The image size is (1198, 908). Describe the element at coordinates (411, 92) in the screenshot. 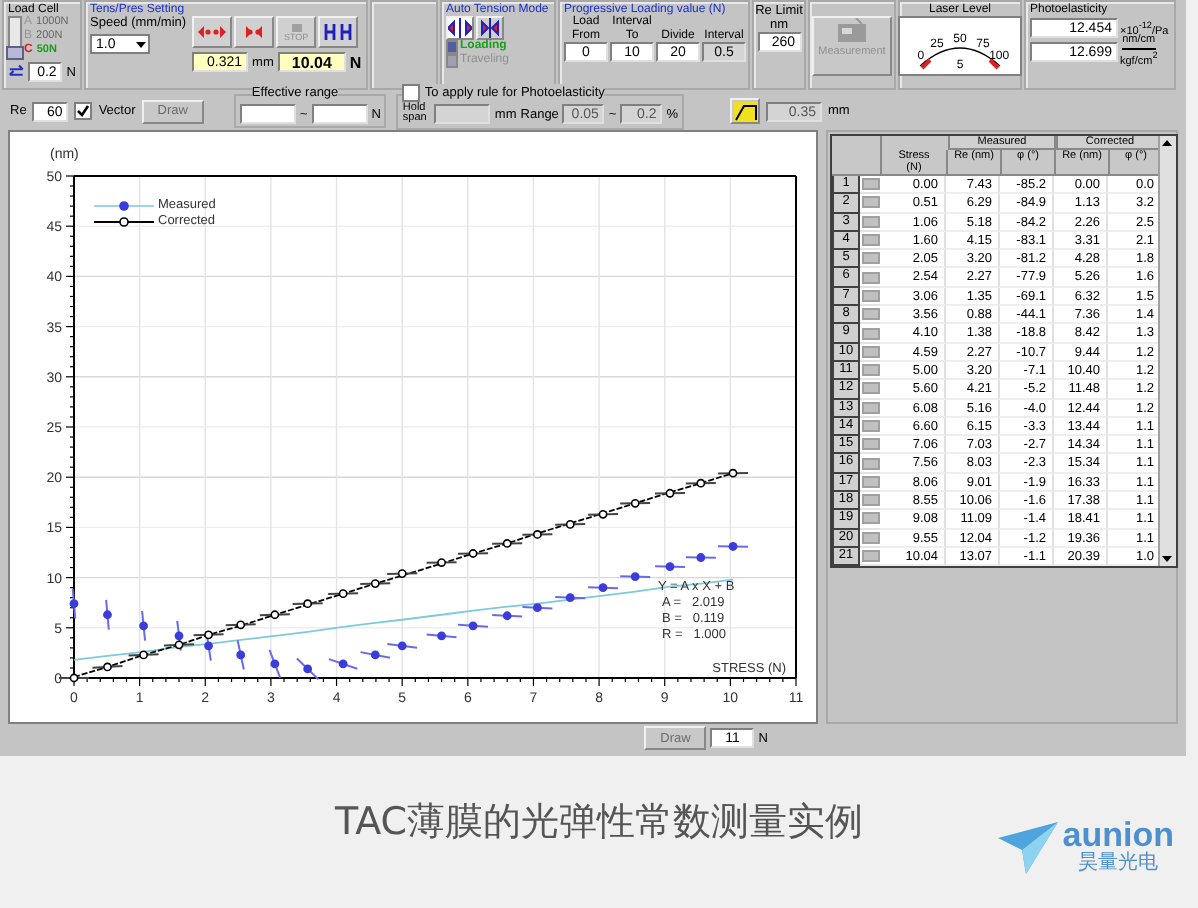

I see `photo-rule-checkbox` at that location.